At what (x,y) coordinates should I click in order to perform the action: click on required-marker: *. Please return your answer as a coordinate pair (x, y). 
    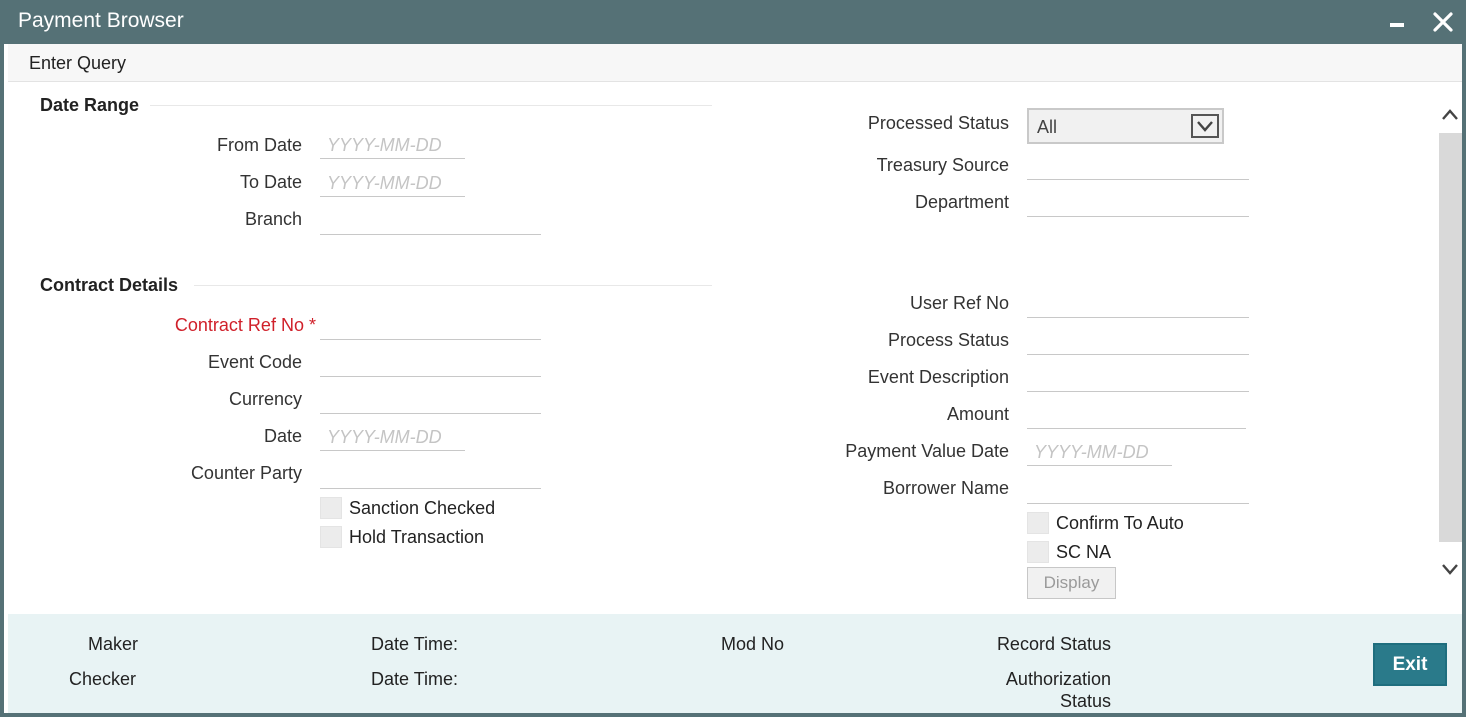
    Looking at the image, I should click on (312, 325).